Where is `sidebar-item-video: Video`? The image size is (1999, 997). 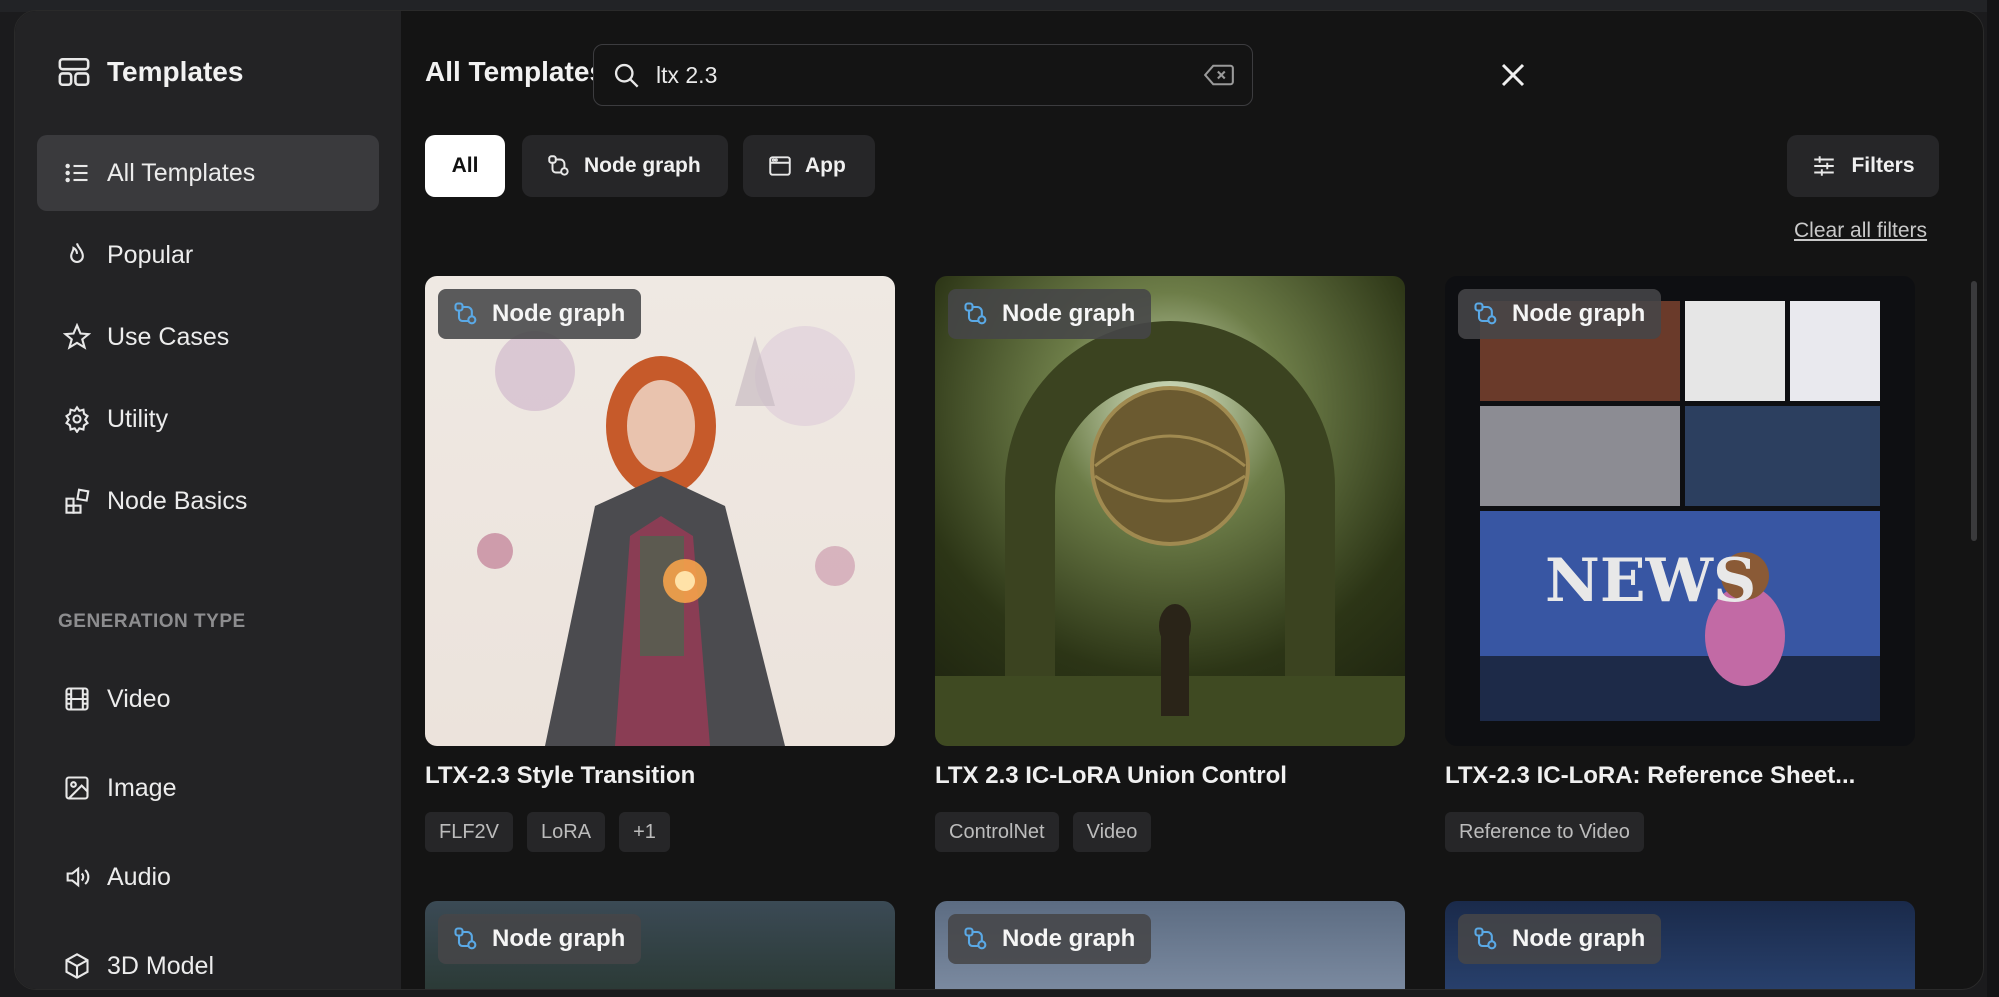 sidebar-item-video: Video is located at coordinates (208, 699).